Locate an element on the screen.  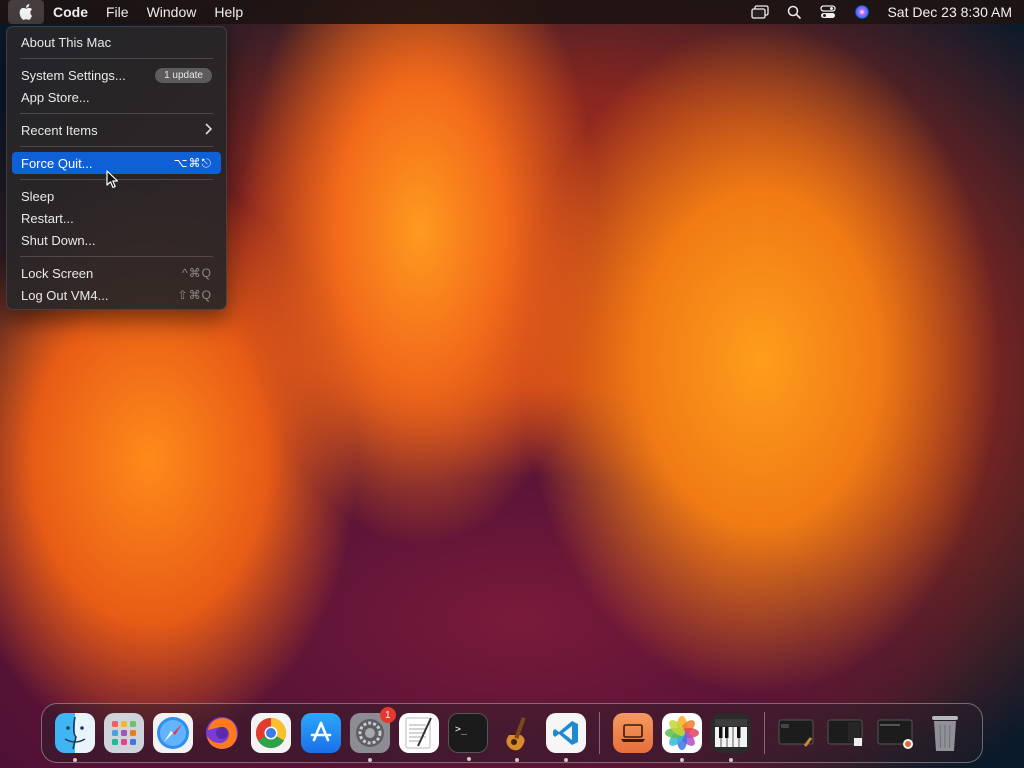
menu-item-recent-items: Recent Items is located at coordinates (116, 130).